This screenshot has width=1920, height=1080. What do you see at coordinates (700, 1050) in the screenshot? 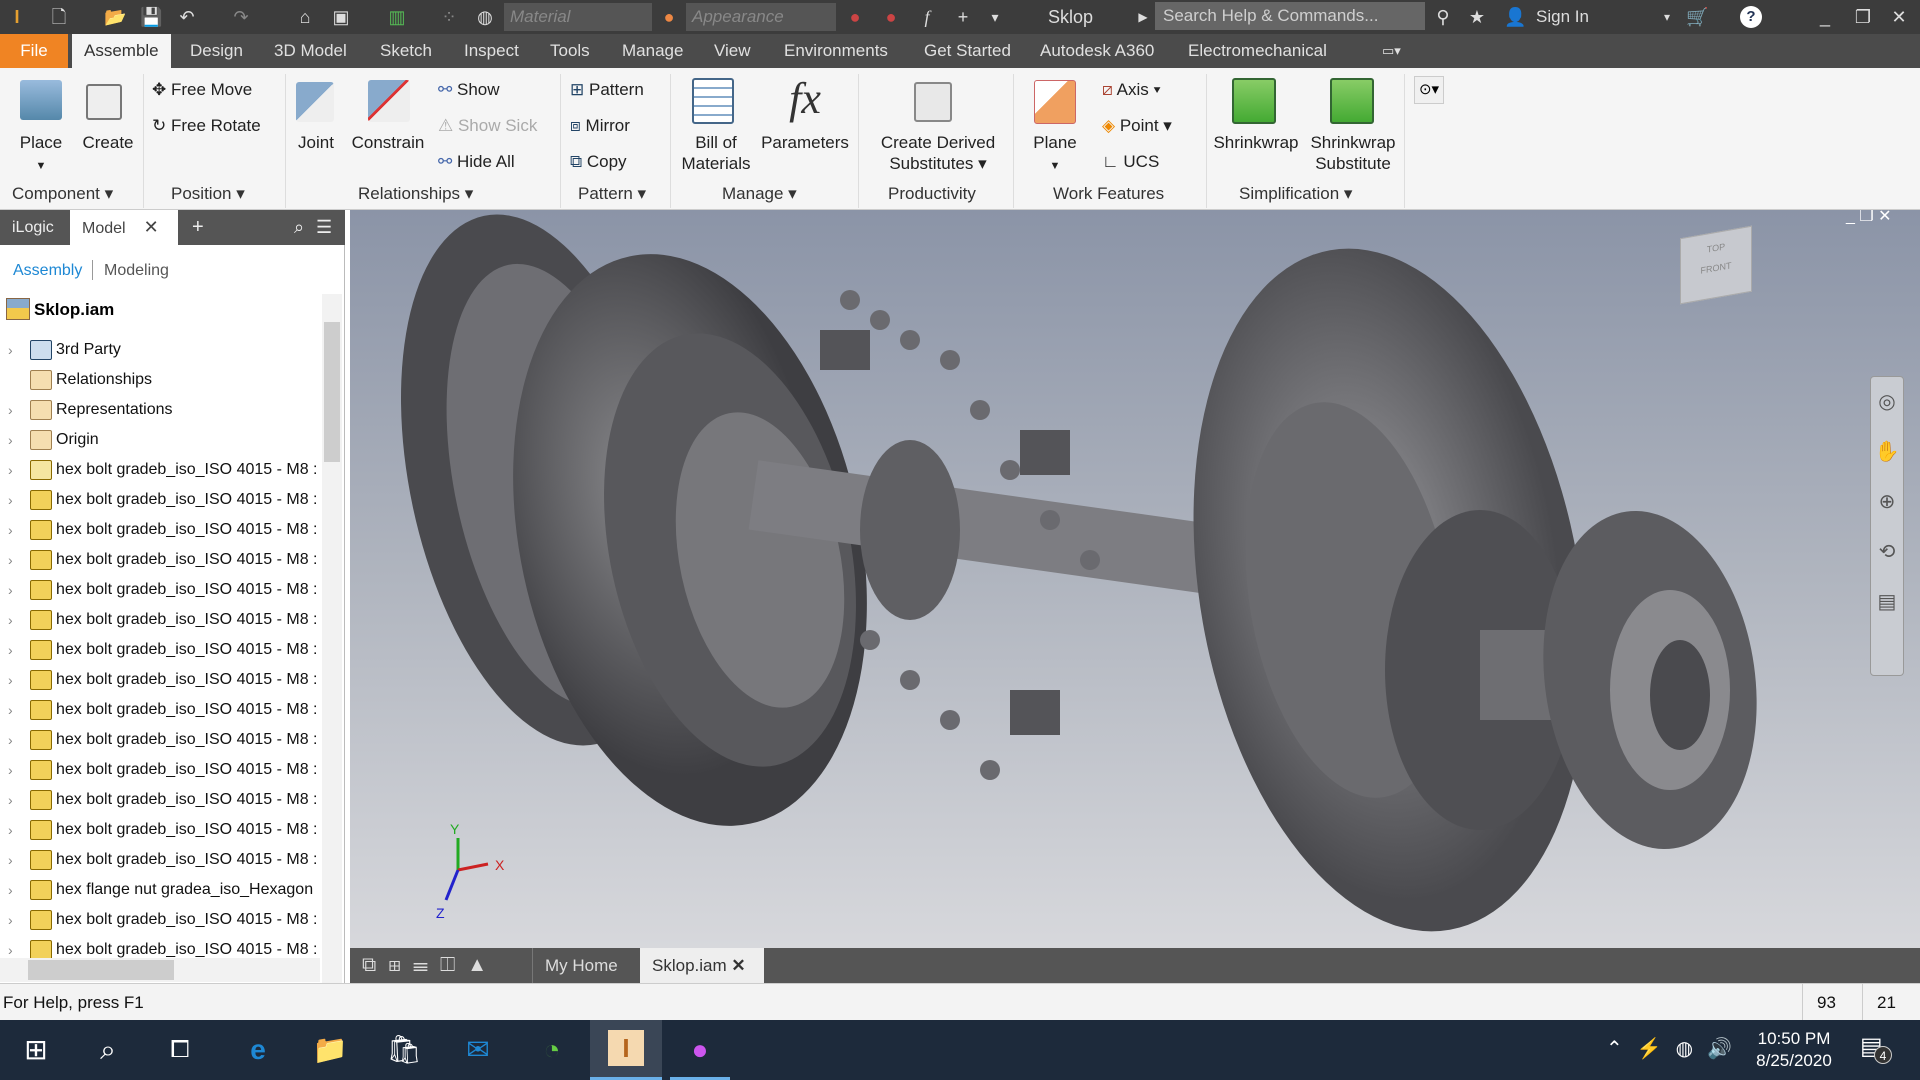
I see `paint3d-taskbar-button: ●` at bounding box center [700, 1050].